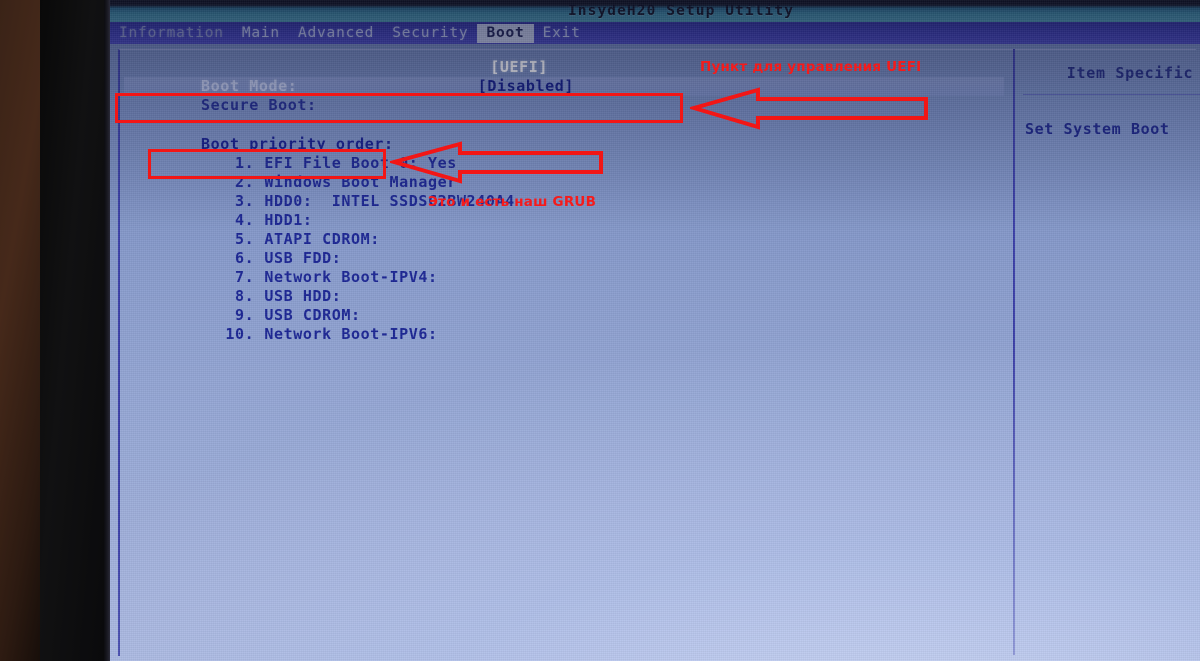 The width and height of the screenshot is (1200, 661). I want to click on annotation-text-uefi: Пункт для управления UEFI, so click(811, 67).